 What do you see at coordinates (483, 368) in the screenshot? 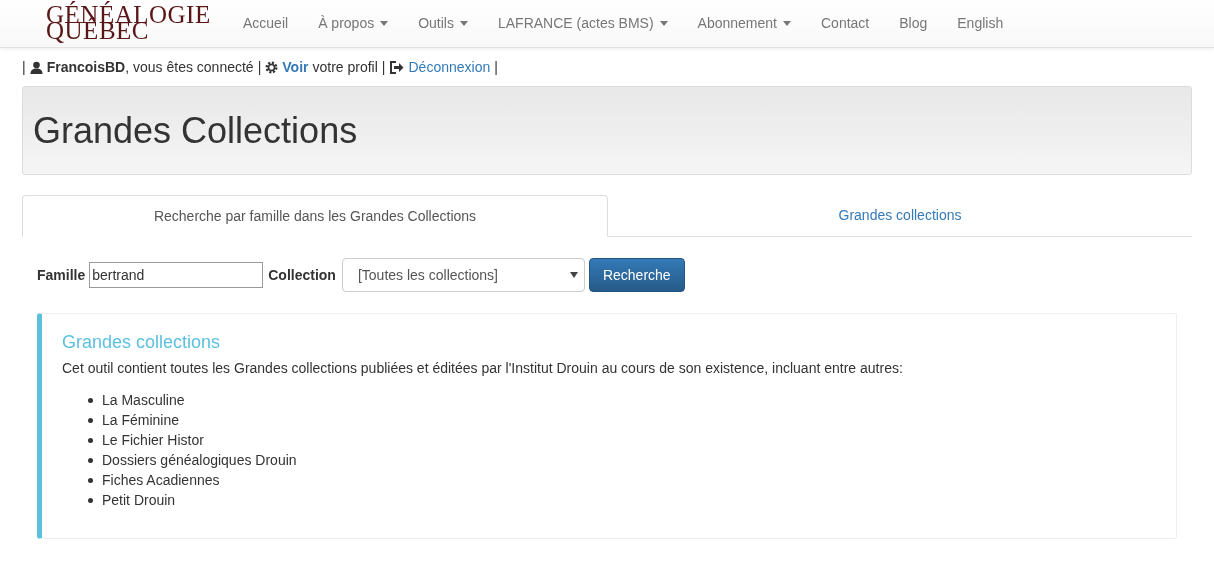
I see `info-text: Cet outil contient toutes les Grandes collections publiées et éditées par l'Institut Drouin au cours de son existence, incluant entre autres:` at bounding box center [483, 368].